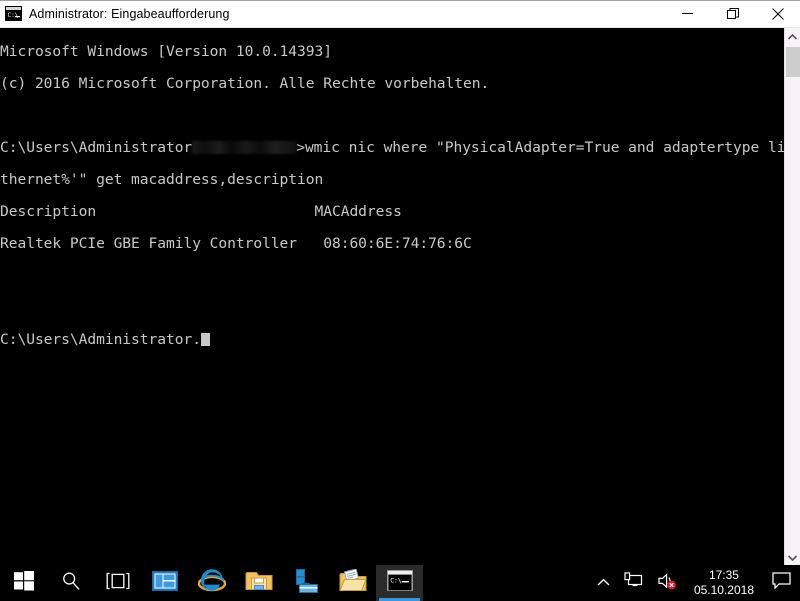  Describe the element at coordinates (723, 590) in the screenshot. I see `clock-date: 05.10.2018` at that location.